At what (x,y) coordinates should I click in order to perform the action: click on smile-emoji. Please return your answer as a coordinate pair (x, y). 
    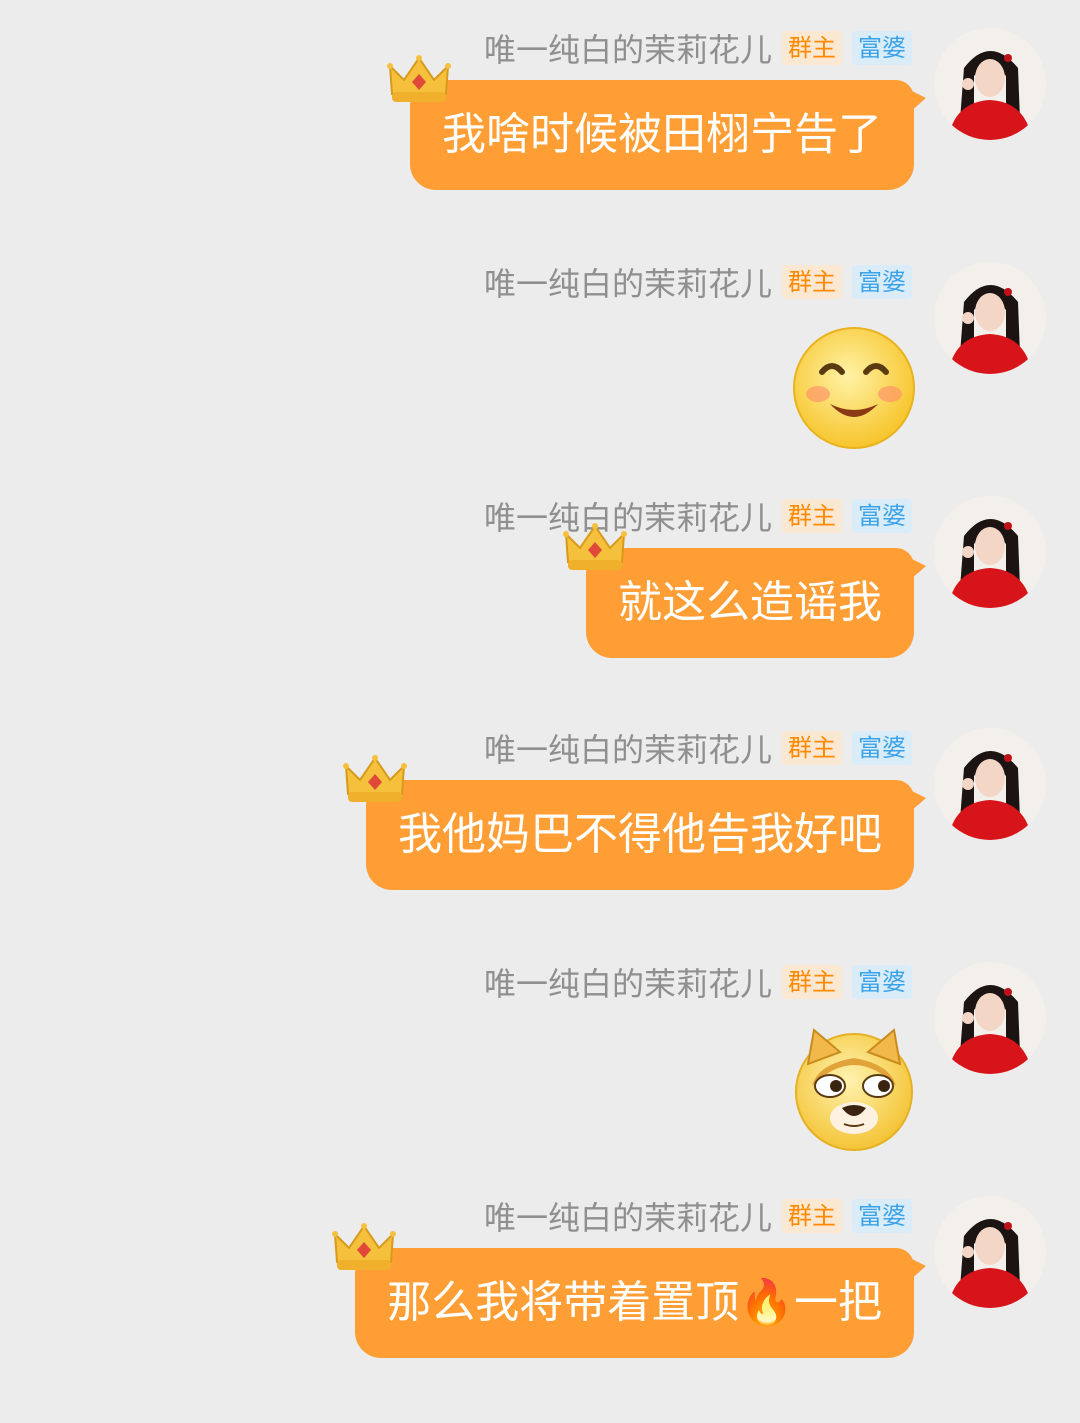
    Looking at the image, I should click on (854, 388).